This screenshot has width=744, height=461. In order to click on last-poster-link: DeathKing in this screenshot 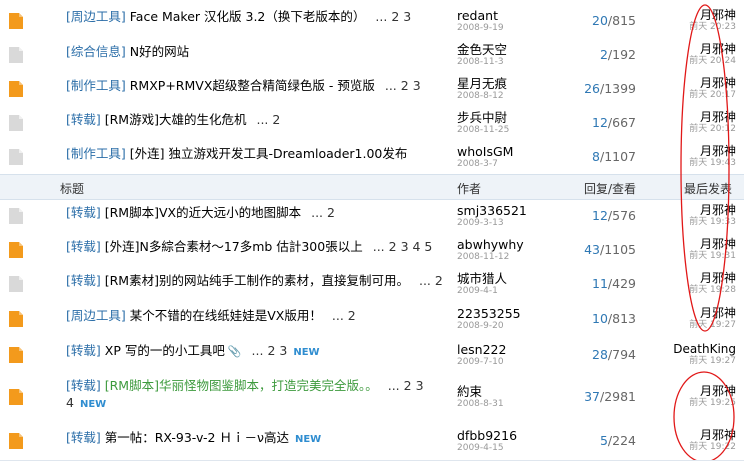, I will do `click(688, 349)`.